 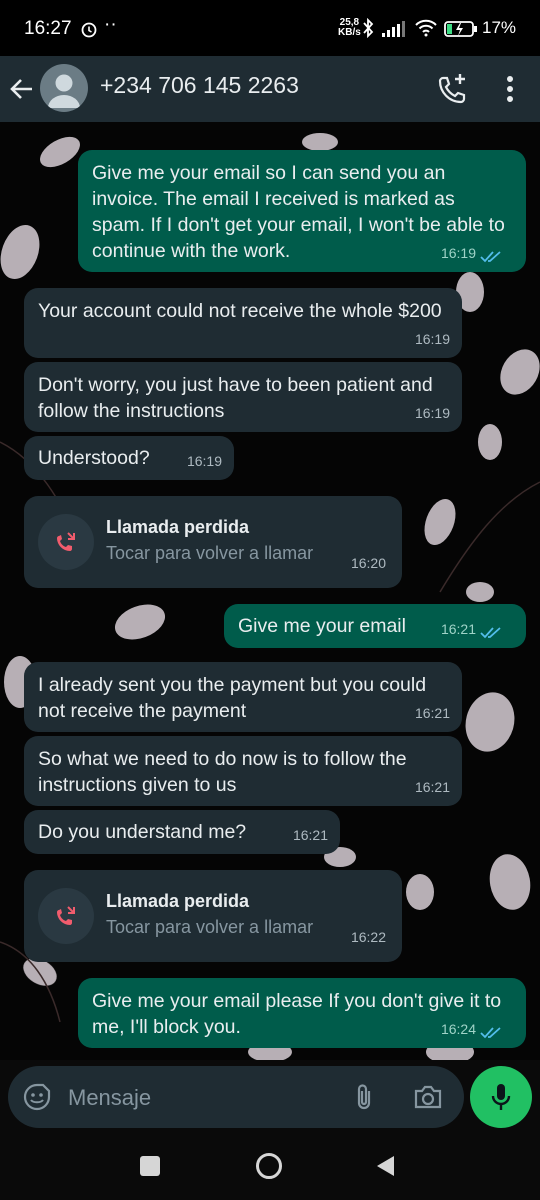 What do you see at coordinates (110, 24) in the screenshot?
I see `more-notifications-icon: ··` at bounding box center [110, 24].